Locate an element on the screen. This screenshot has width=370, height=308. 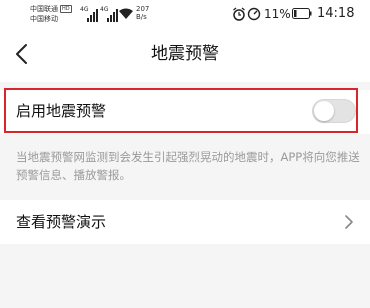
net-speed: 207 B/s is located at coordinates (142, 13).